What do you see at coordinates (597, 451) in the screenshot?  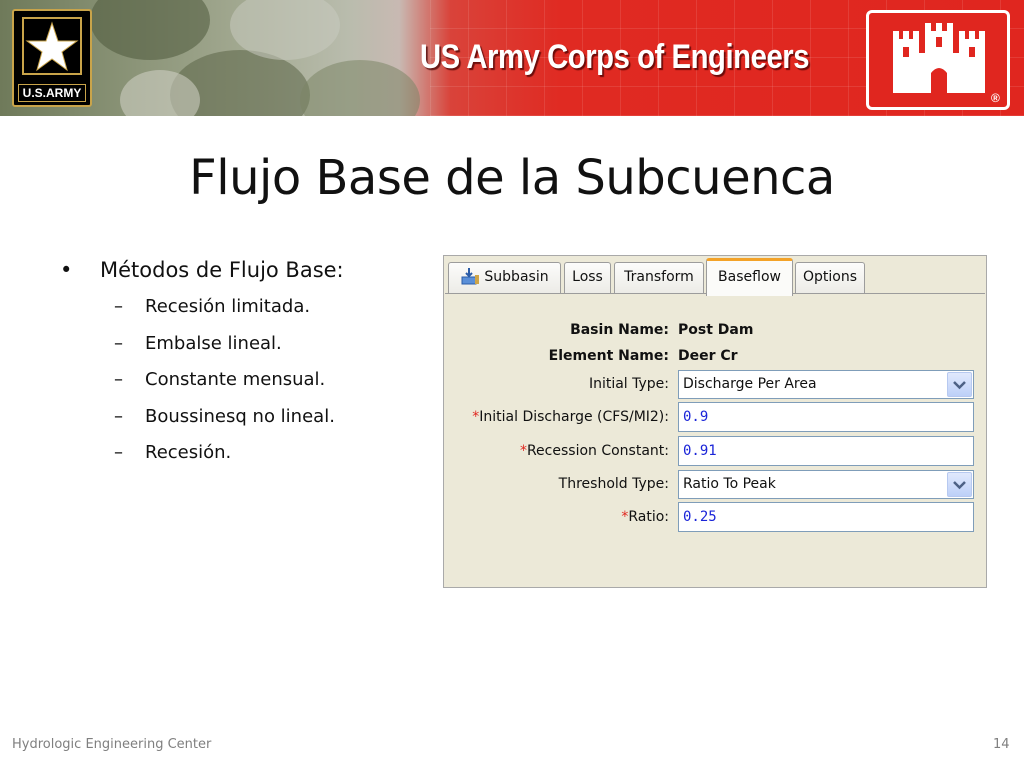 I see `recession-constant-label-text: Recession Constant:` at bounding box center [597, 451].